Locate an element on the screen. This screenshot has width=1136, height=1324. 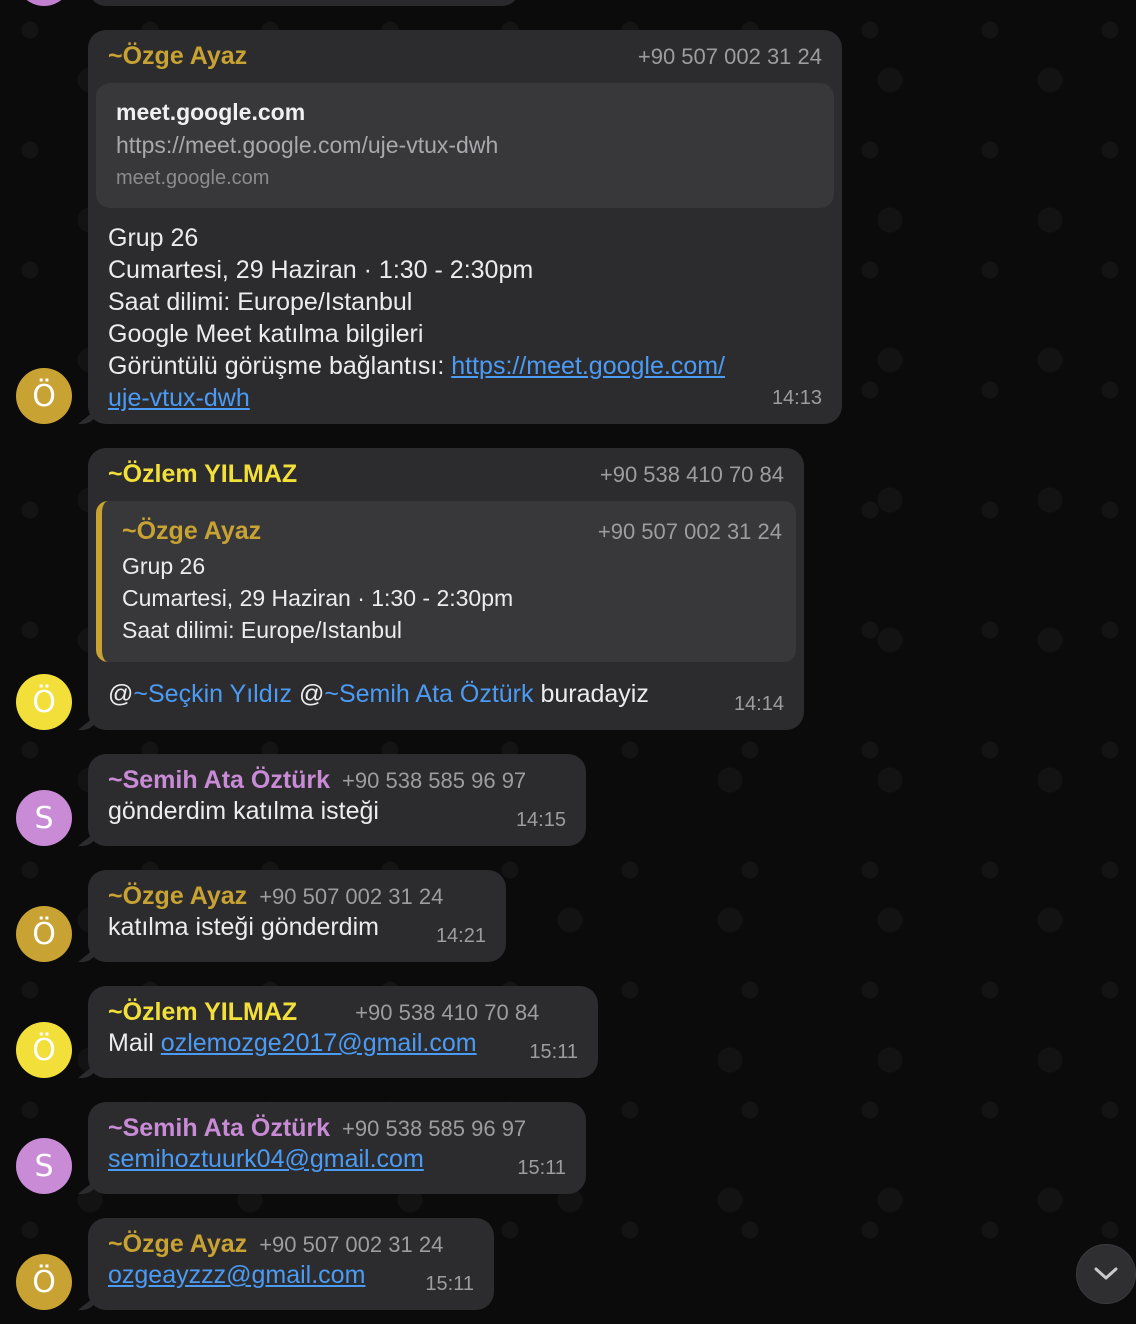
message-text: semihoztuurk04@gmail.com is located at coordinates (337, 1159).